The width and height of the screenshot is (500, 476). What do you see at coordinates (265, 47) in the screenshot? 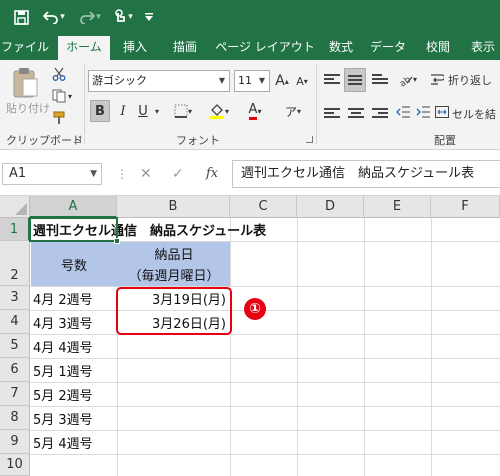
I see `tab-page-layout: ページ レイアウト` at bounding box center [265, 47].